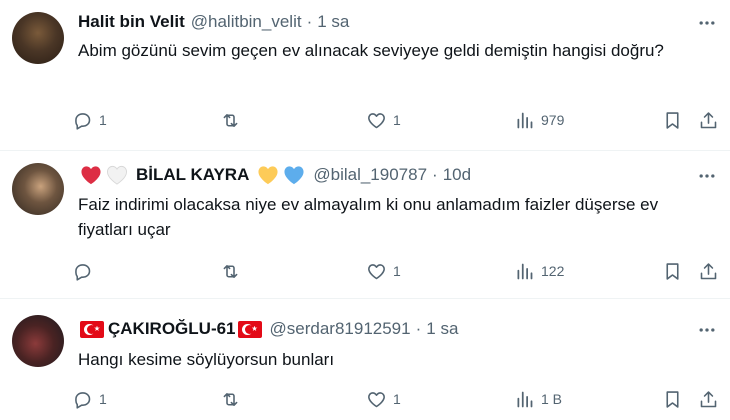 Image resolution: width=730 pixels, height=420 pixels. Describe the element at coordinates (539, 271) in the screenshot. I see `views-button: 122` at that location.